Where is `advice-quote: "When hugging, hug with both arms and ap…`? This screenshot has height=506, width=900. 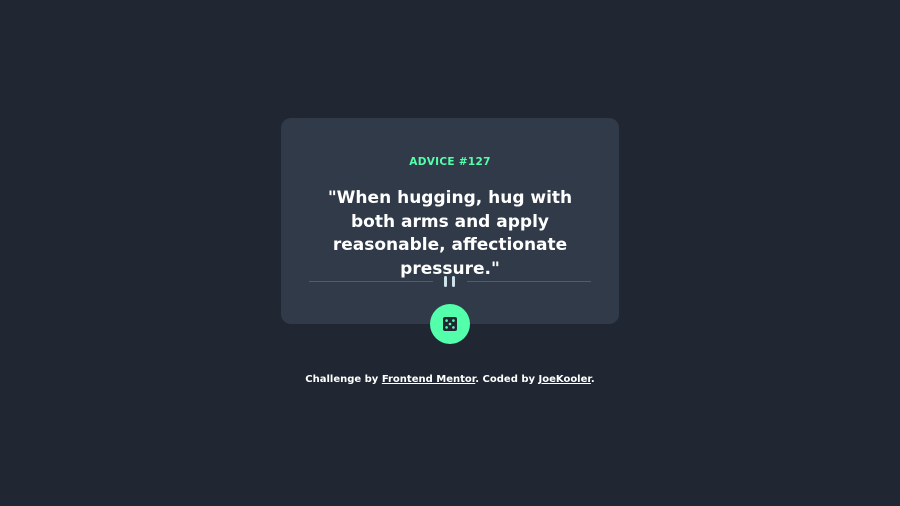
advice-quote: "When hugging, hug with both arms and ap… is located at coordinates (450, 233).